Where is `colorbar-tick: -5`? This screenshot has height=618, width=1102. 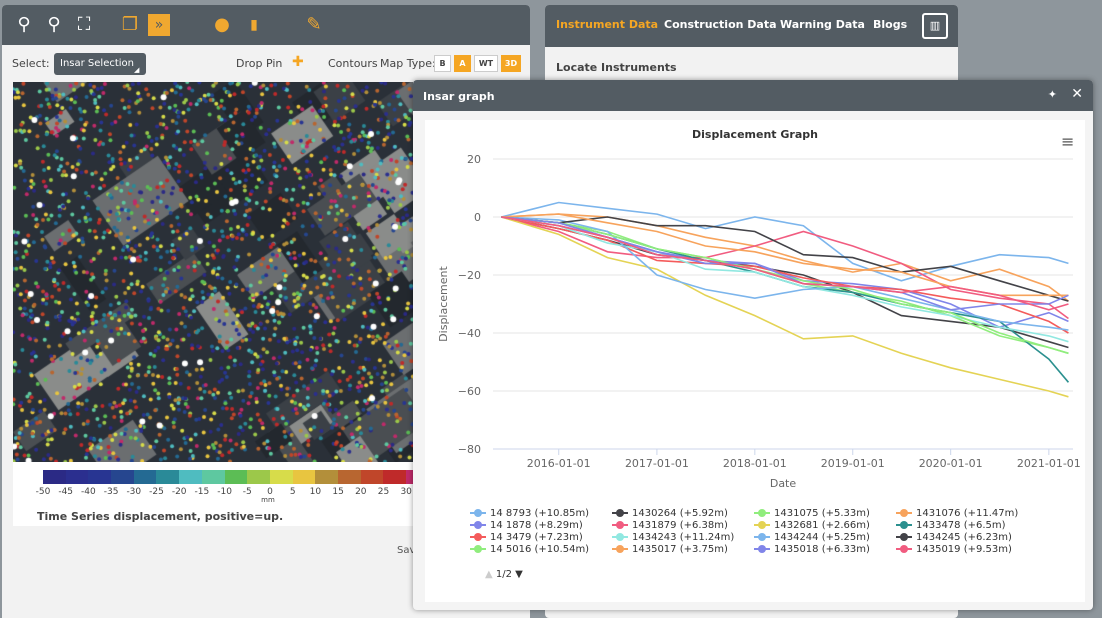 colorbar-tick: -5 is located at coordinates (247, 492).